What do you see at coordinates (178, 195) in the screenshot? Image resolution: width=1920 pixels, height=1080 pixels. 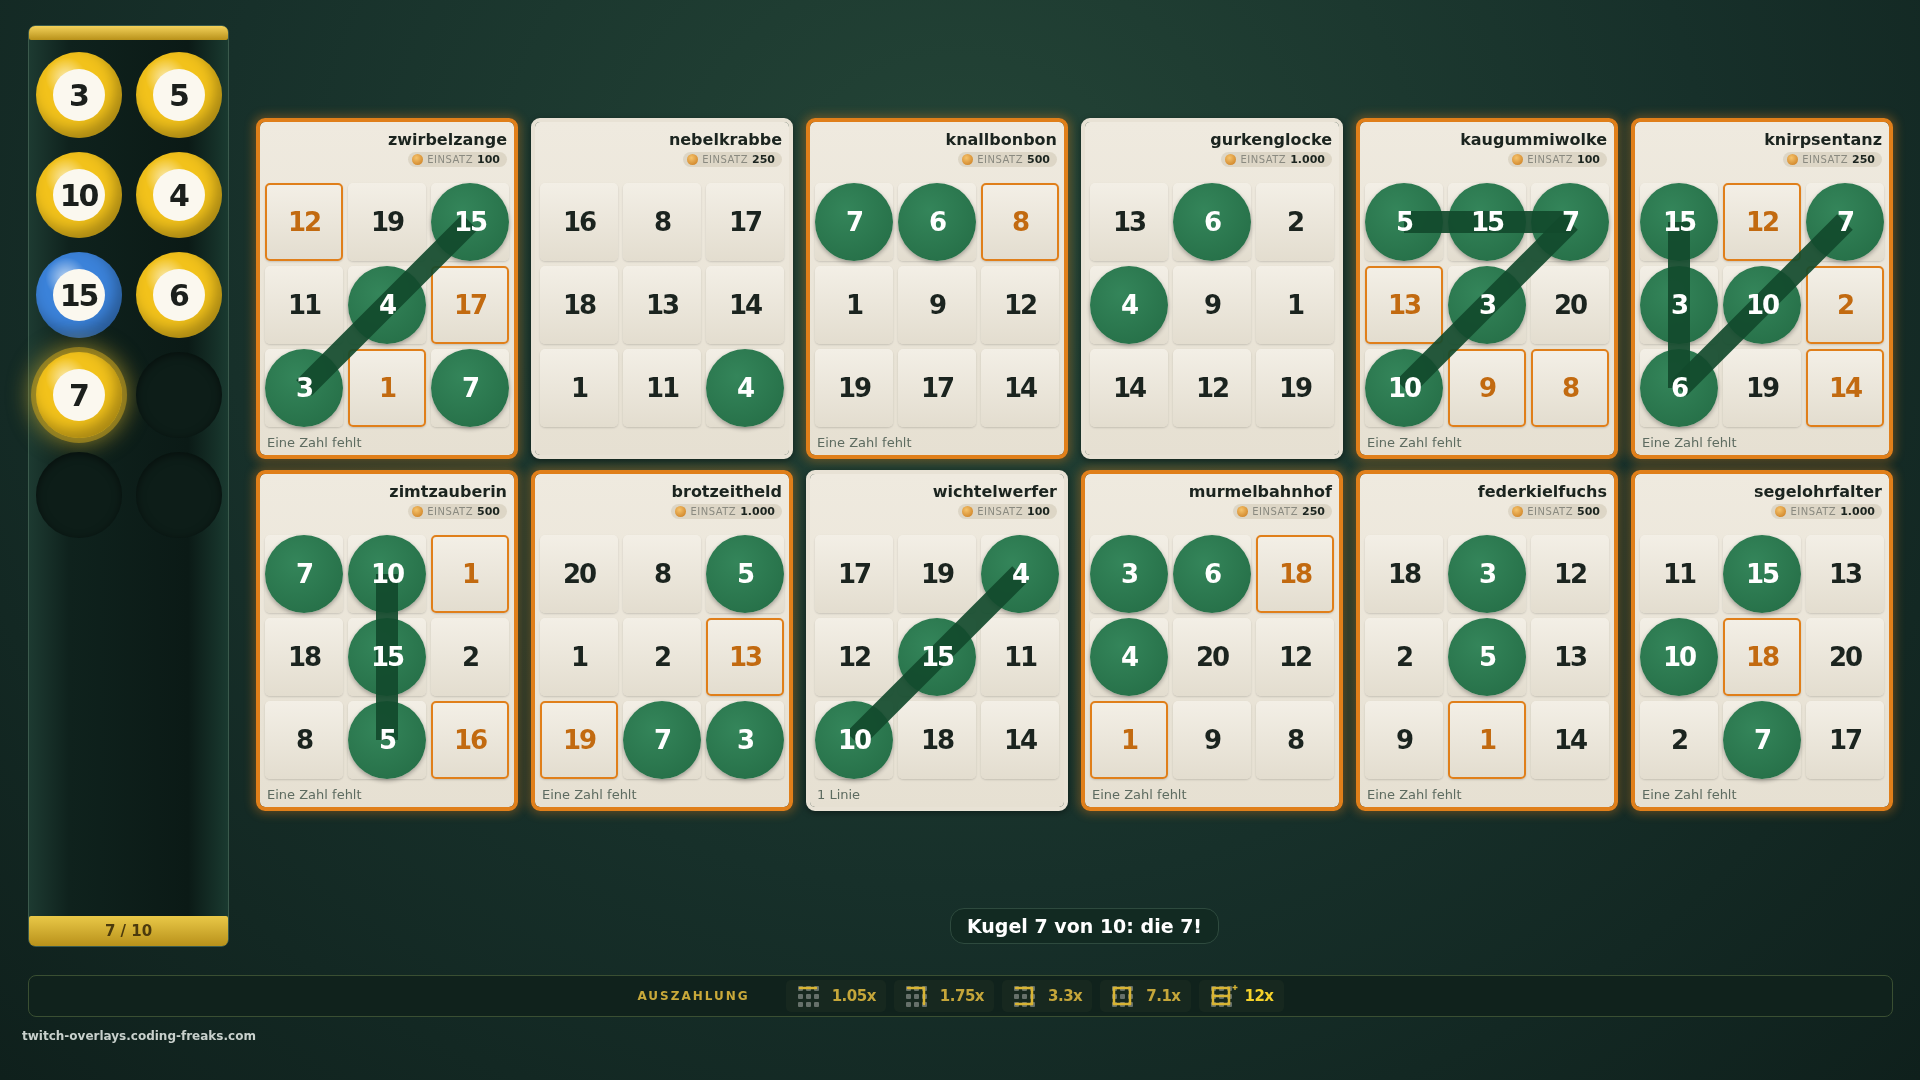 I see `bingo-ball: 4` at bounding box center [178, 195].